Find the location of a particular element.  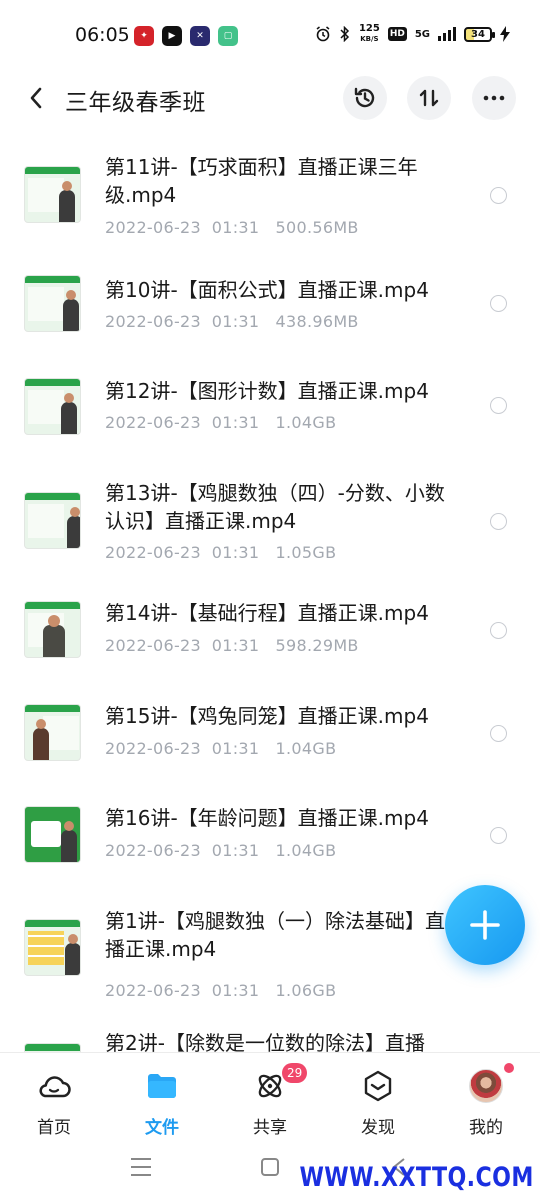

network-type: 5G is located at coordinates (422, 34).